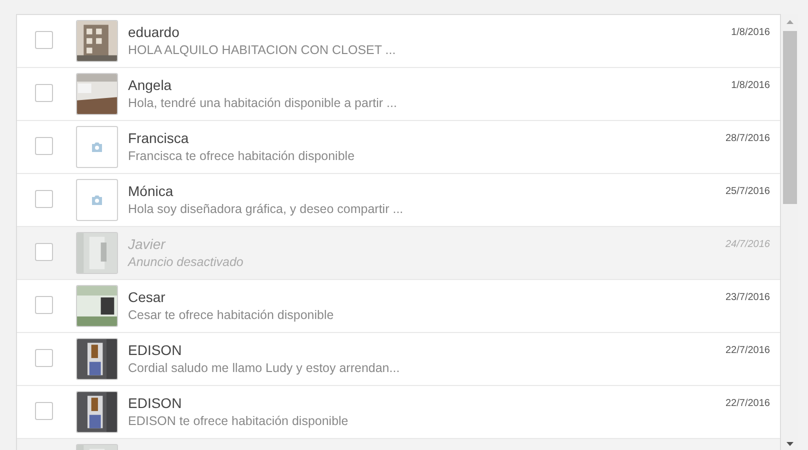 This screenshot has height=450, width=808. Describe the element at coordinates (231, 315) in the screenshot. I see `message-preview: Cesar te ofrece habitación disponible` at that location.